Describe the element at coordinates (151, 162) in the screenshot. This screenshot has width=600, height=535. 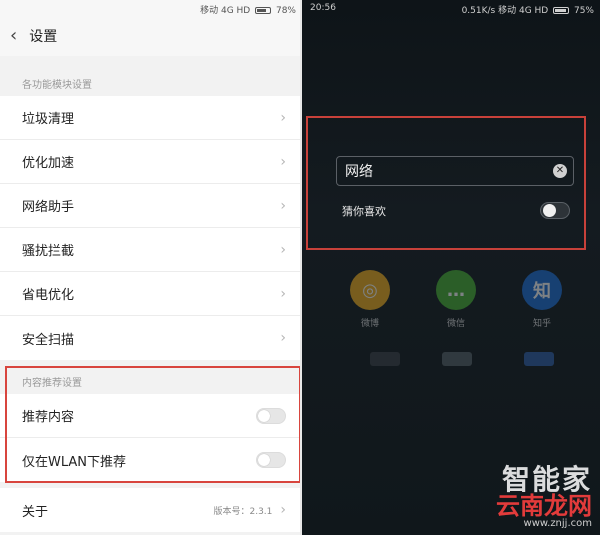
I see `list-item-speedup: 优化加速 ›` at that location.